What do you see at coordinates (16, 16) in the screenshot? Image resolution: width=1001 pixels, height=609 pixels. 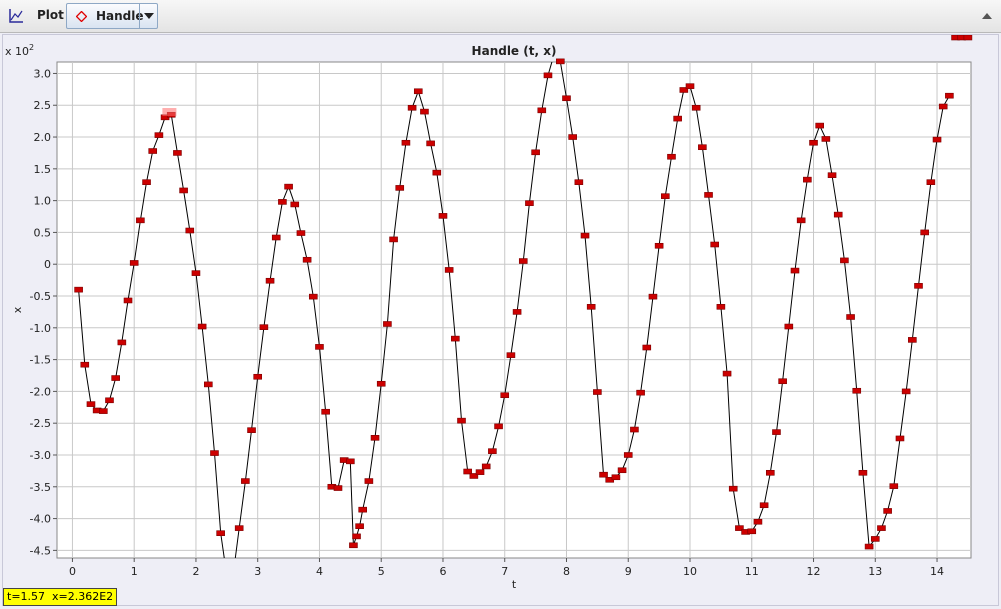 I see `plot-icon` at bounding box center [16, 16].